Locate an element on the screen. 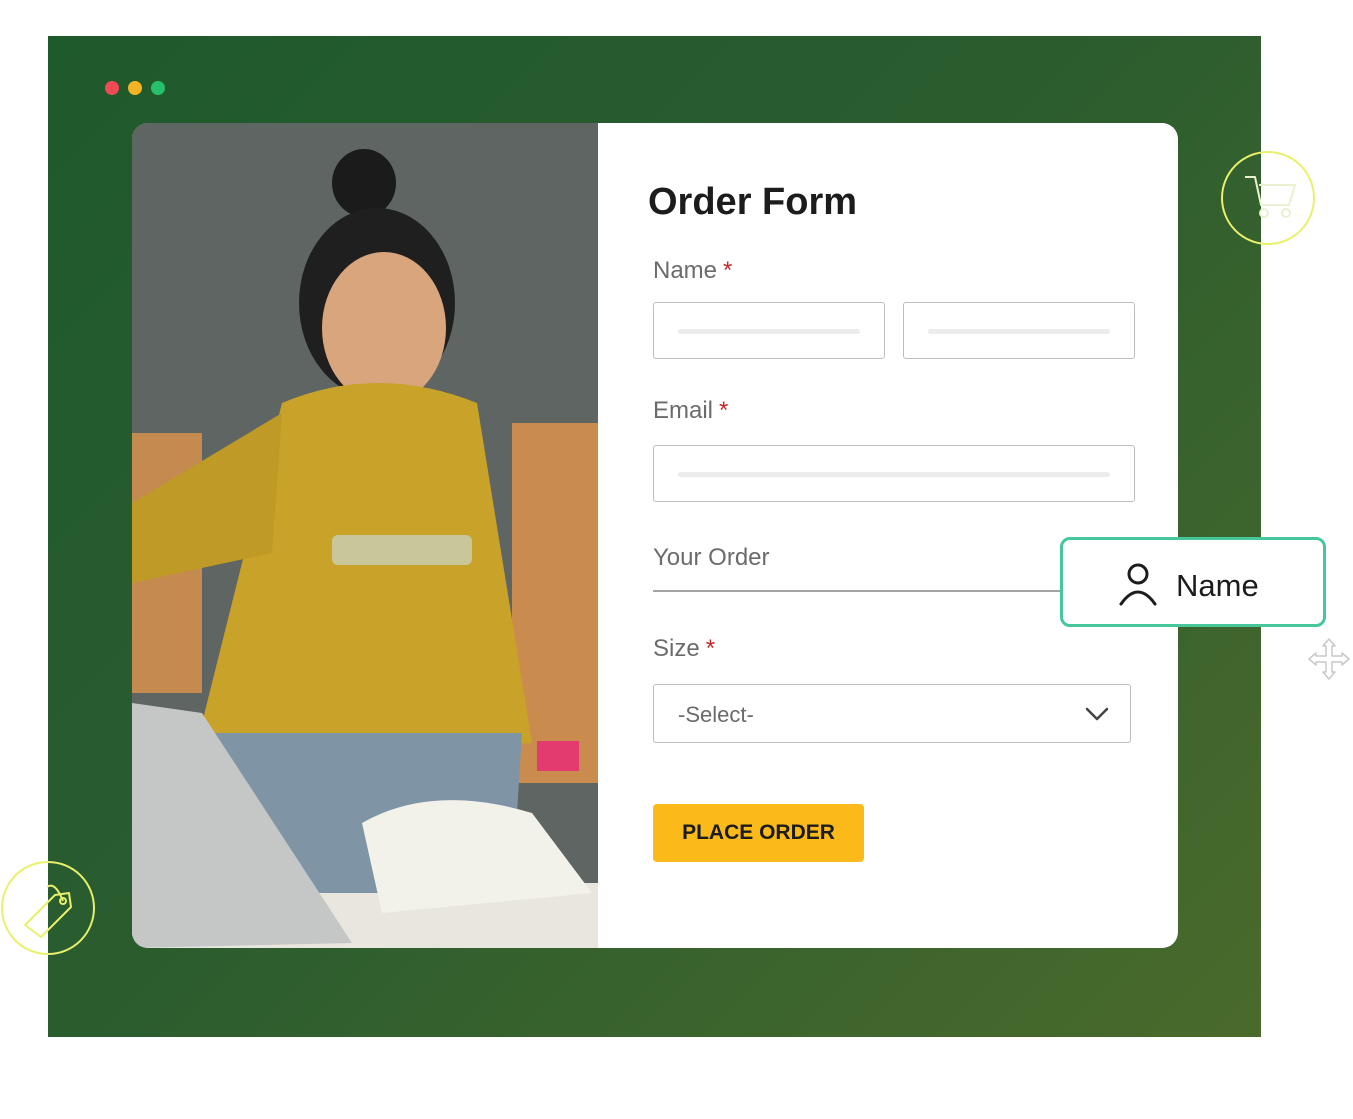  first-name-input is located at coordinates (769, 330).